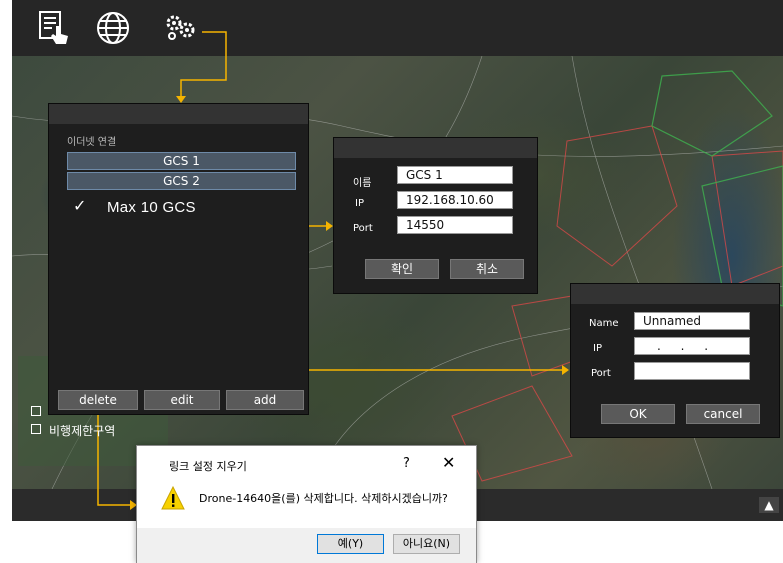  I want to click on warning-icon, so click(173, 497).